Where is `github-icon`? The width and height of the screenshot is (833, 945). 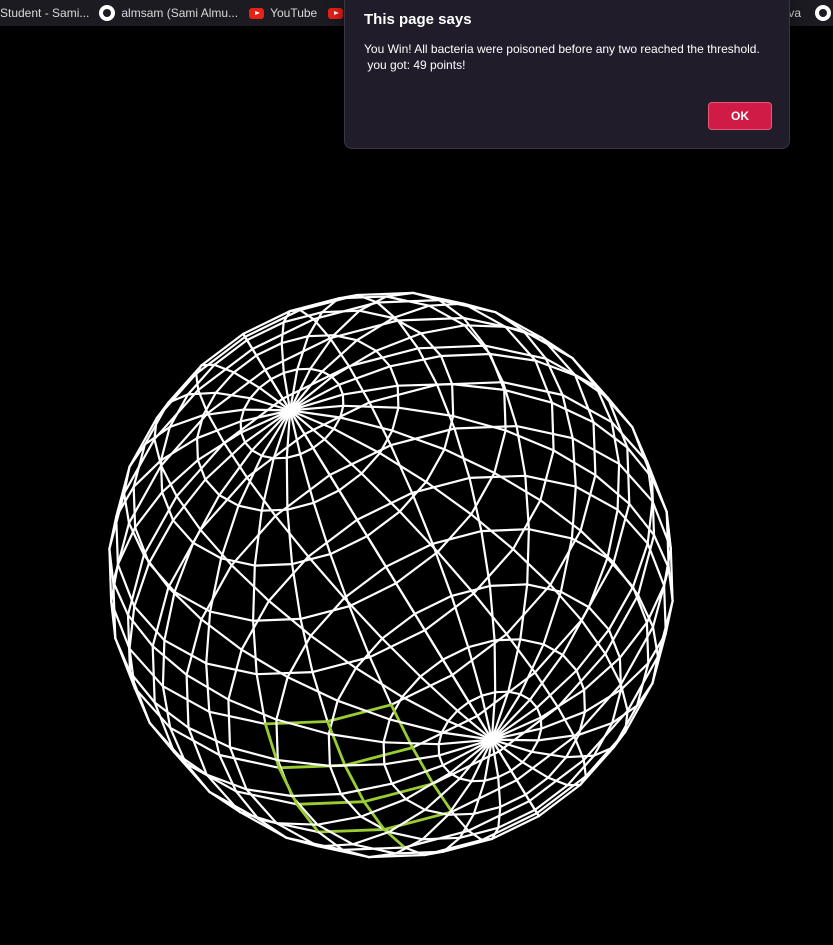 github-icon is located at coordinates (823, 13).